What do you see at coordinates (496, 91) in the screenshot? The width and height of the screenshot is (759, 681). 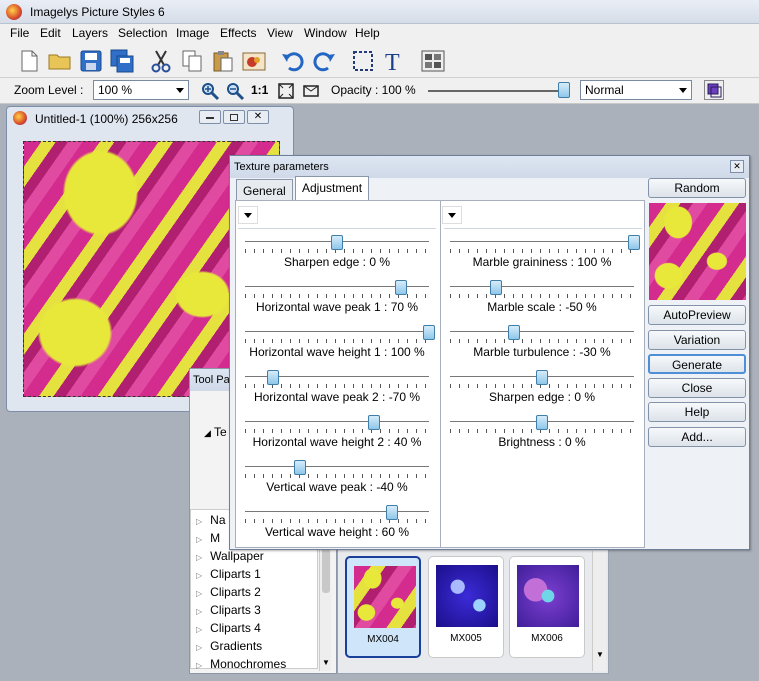 I see `opacity-slider-track` at bounding box center [496, 91].